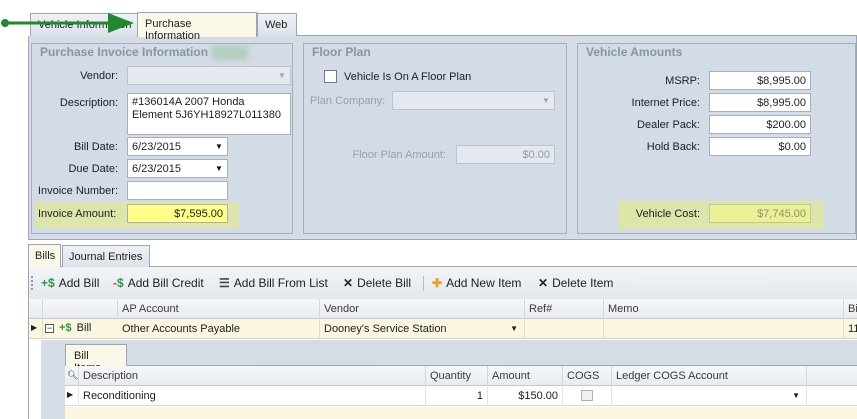 The image size is (857, 419). I want to click on bill-date-picker: 6/23/2015 ▼, so click(177, 146).